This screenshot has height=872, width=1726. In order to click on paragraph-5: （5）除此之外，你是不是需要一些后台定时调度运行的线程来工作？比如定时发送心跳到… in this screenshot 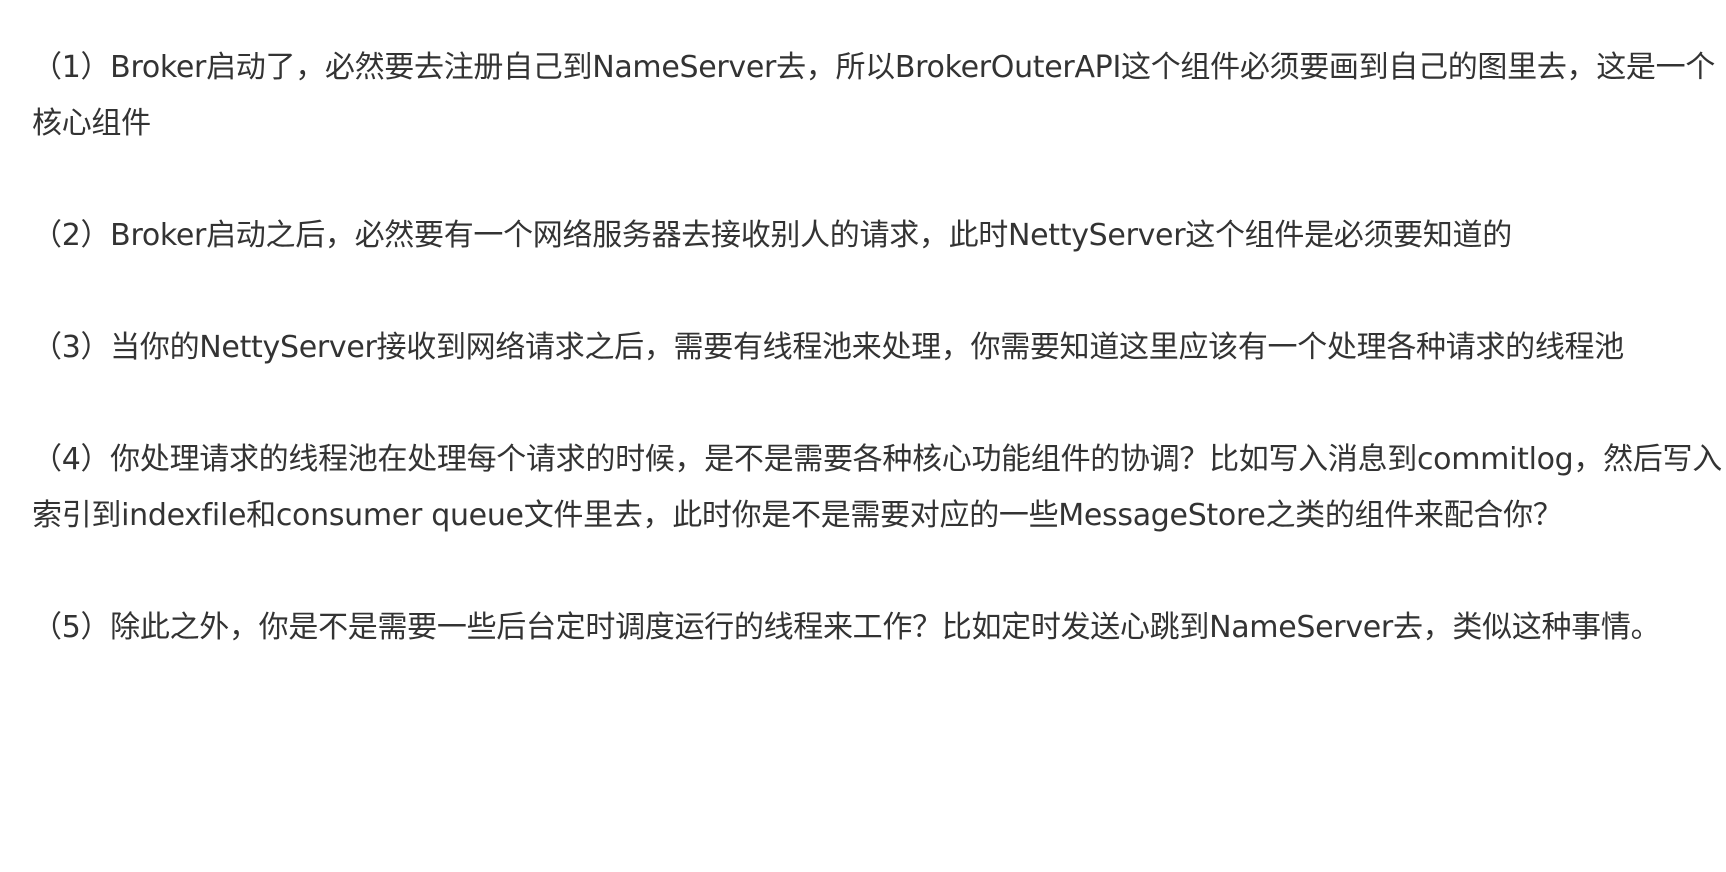, I will do `click(846, 627)`.